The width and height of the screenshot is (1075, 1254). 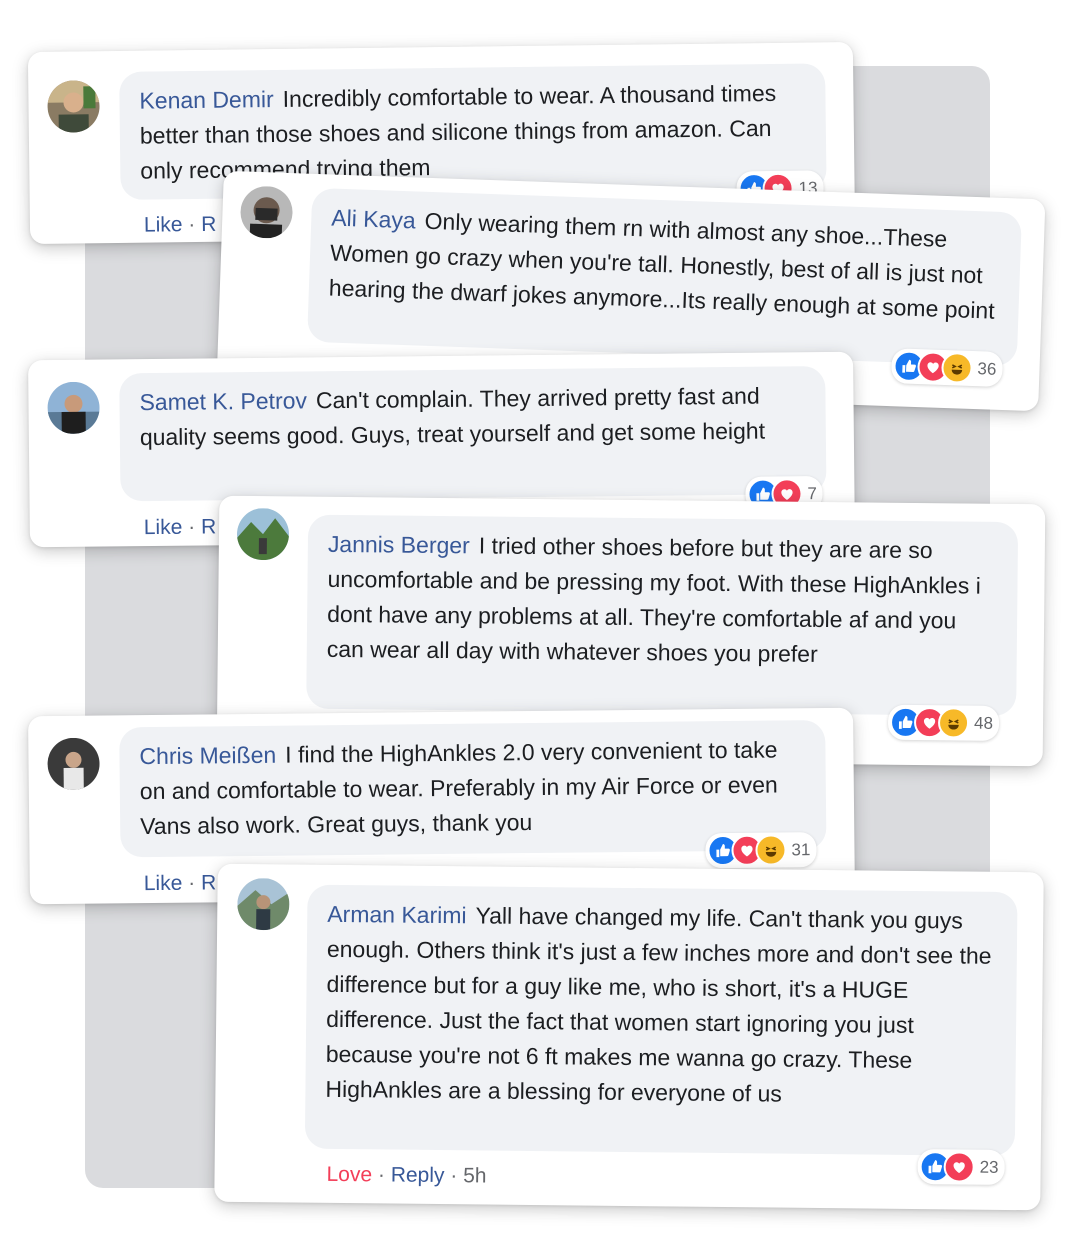 I want to click on comment-author: Ali Kaya, so click(x=373, y=219).